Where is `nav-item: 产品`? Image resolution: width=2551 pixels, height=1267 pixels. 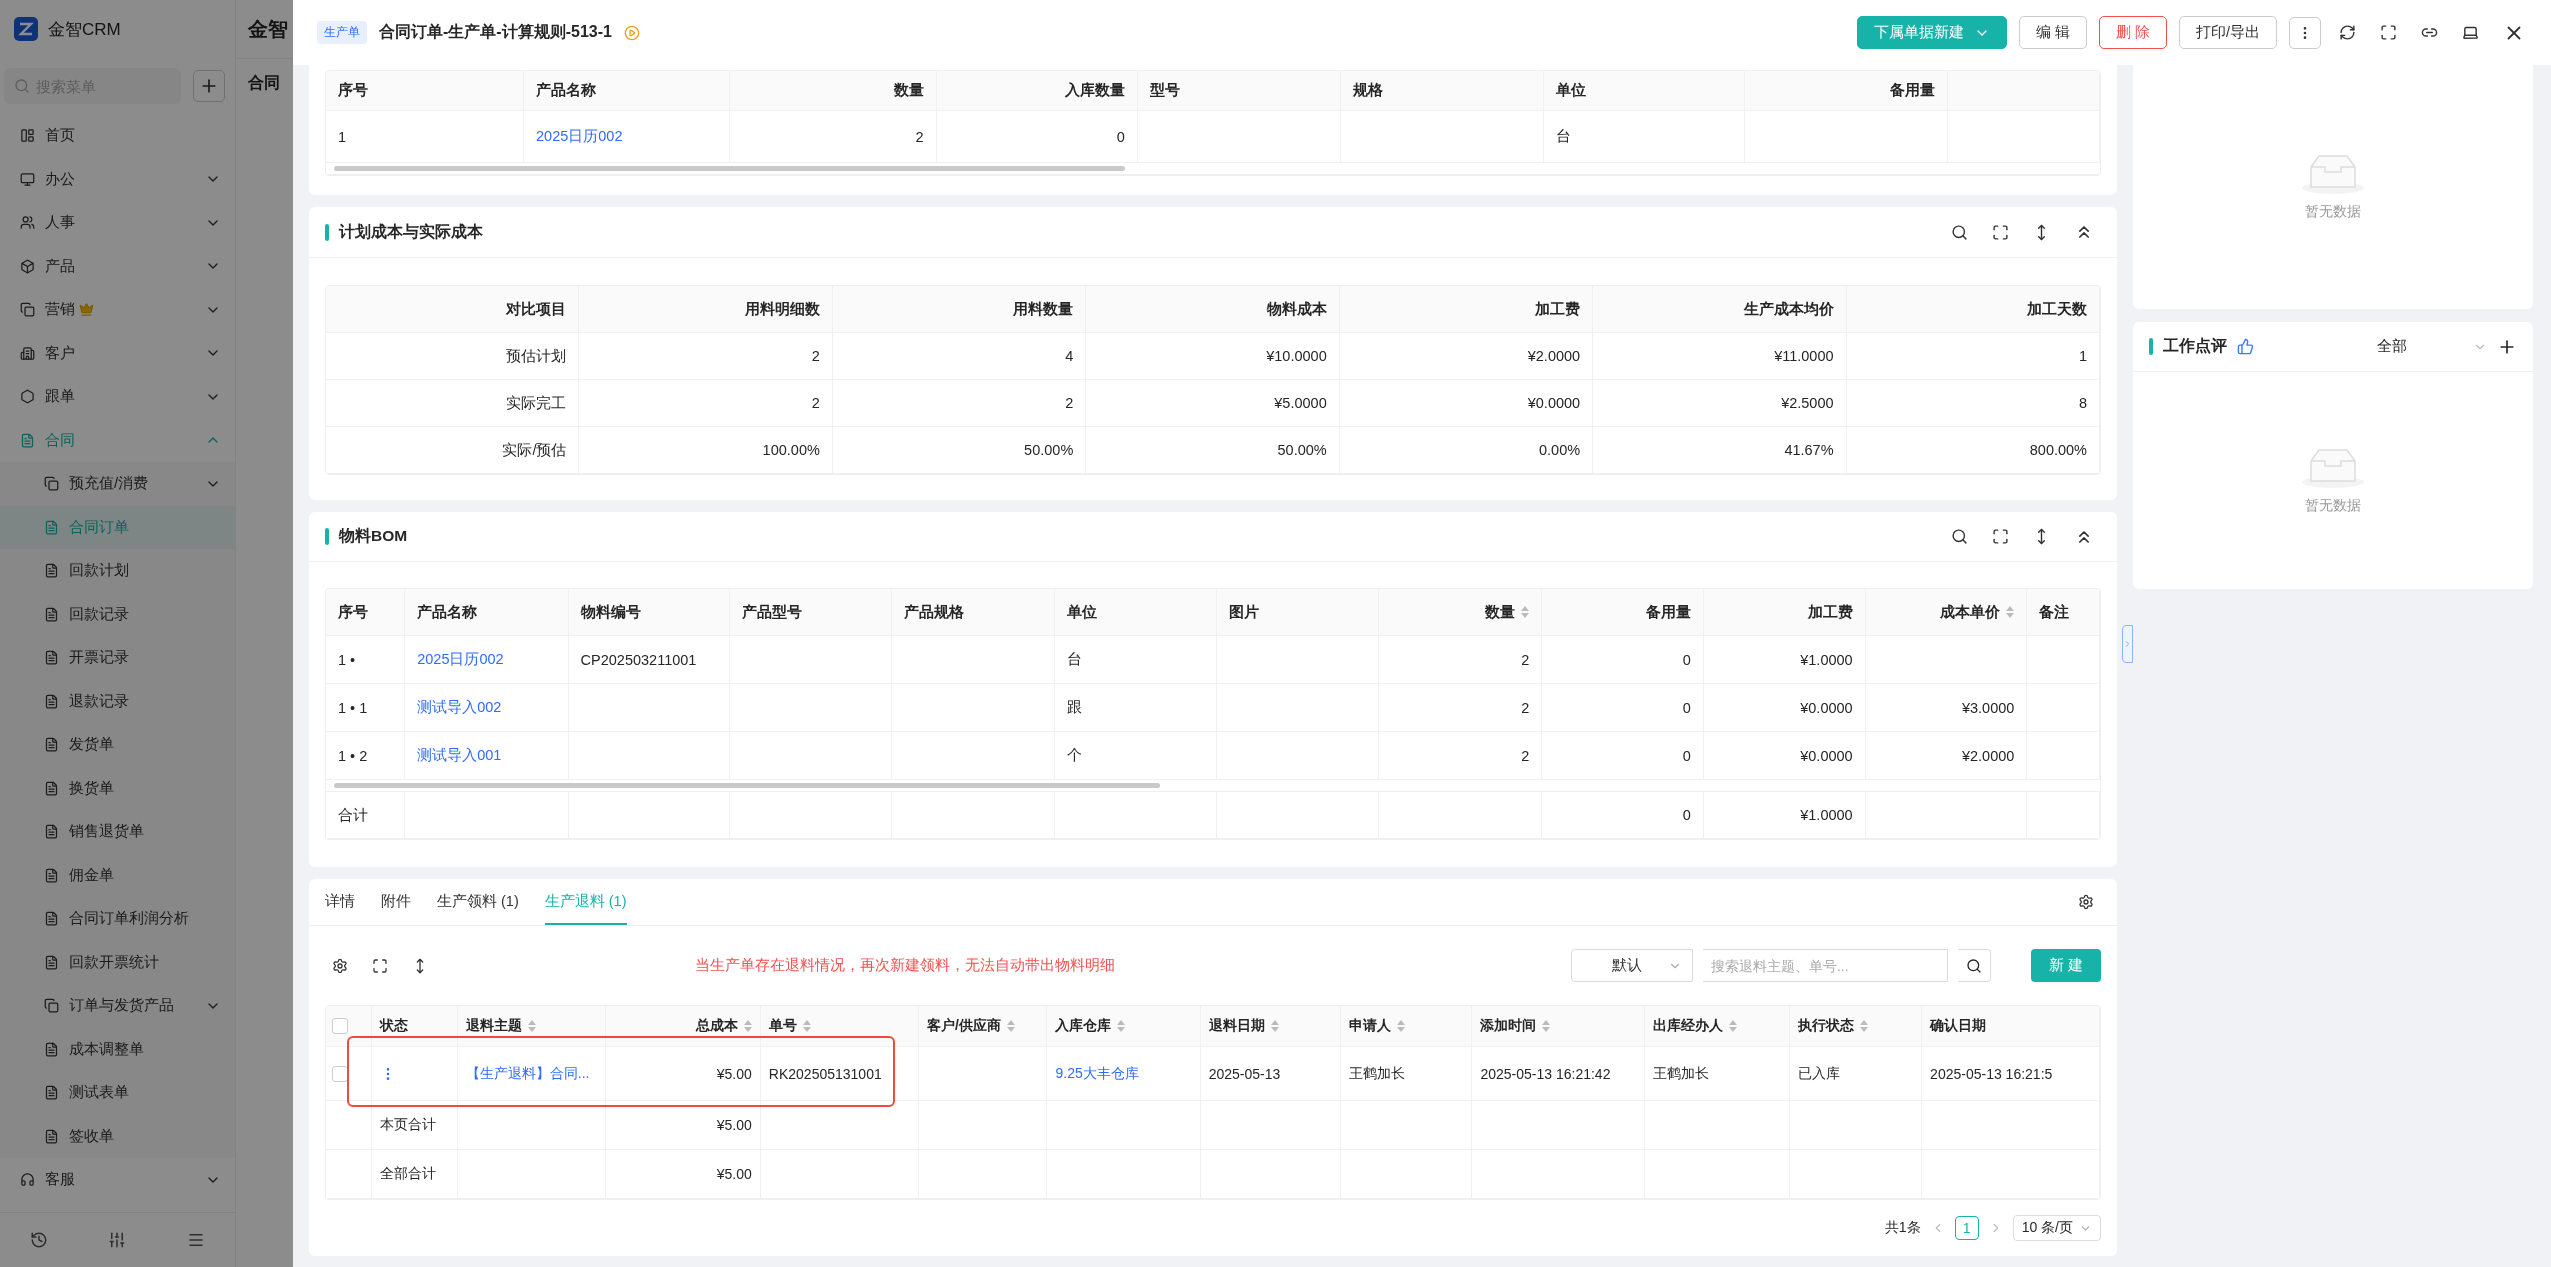 nav-item: 产品 is located at coordinates (117, 266).